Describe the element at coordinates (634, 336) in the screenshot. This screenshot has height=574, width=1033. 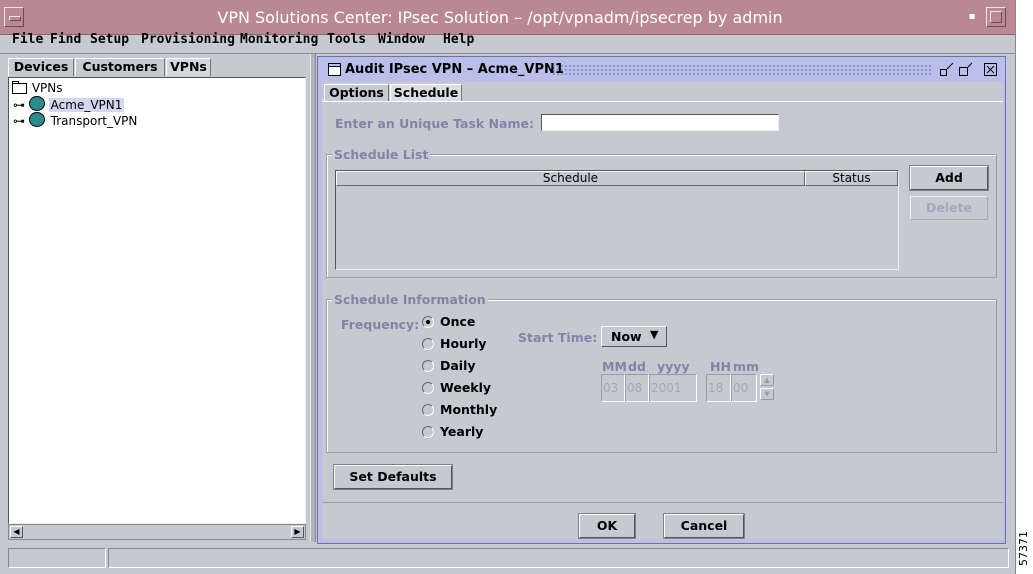
I see `start-time-select: Now ▼` at that location.